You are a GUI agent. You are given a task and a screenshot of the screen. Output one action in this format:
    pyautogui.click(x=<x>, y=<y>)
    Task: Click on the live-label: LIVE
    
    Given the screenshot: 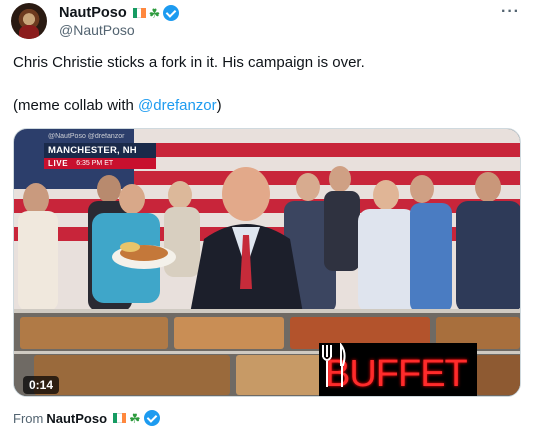 What is the action you would take?
    pyautogui.click(x=58, y=163)
    